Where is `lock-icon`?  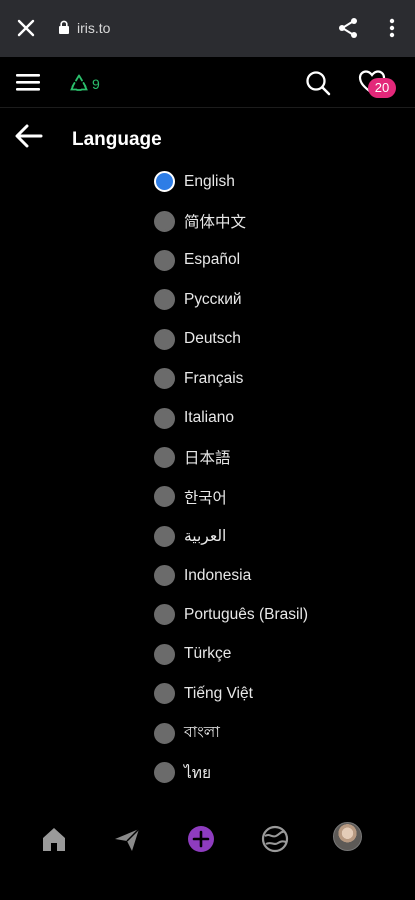 lock-icon is located at coordinates (64, 27).